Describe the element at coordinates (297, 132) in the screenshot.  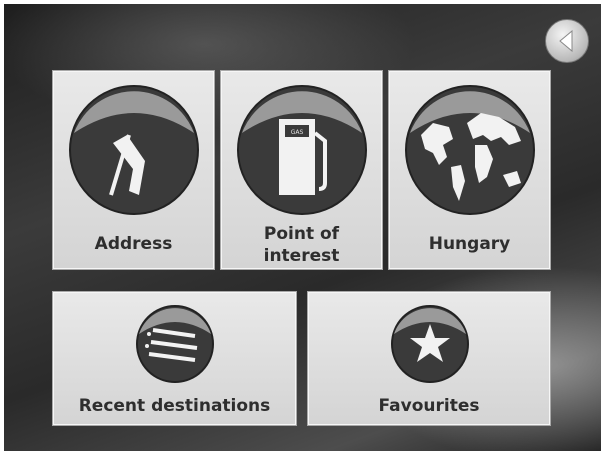
I see `pump-sign: GAS` at that location.